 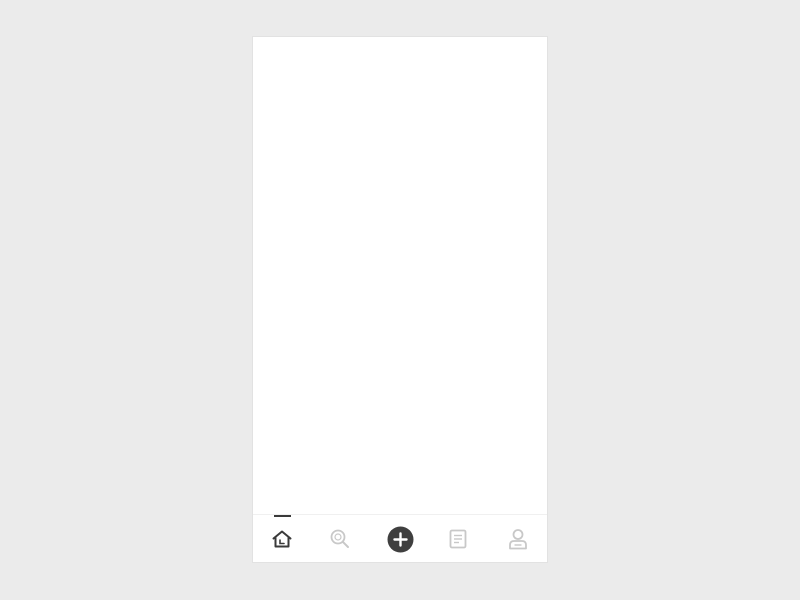 I want to click on tab-search, so click(x=340, y=538).